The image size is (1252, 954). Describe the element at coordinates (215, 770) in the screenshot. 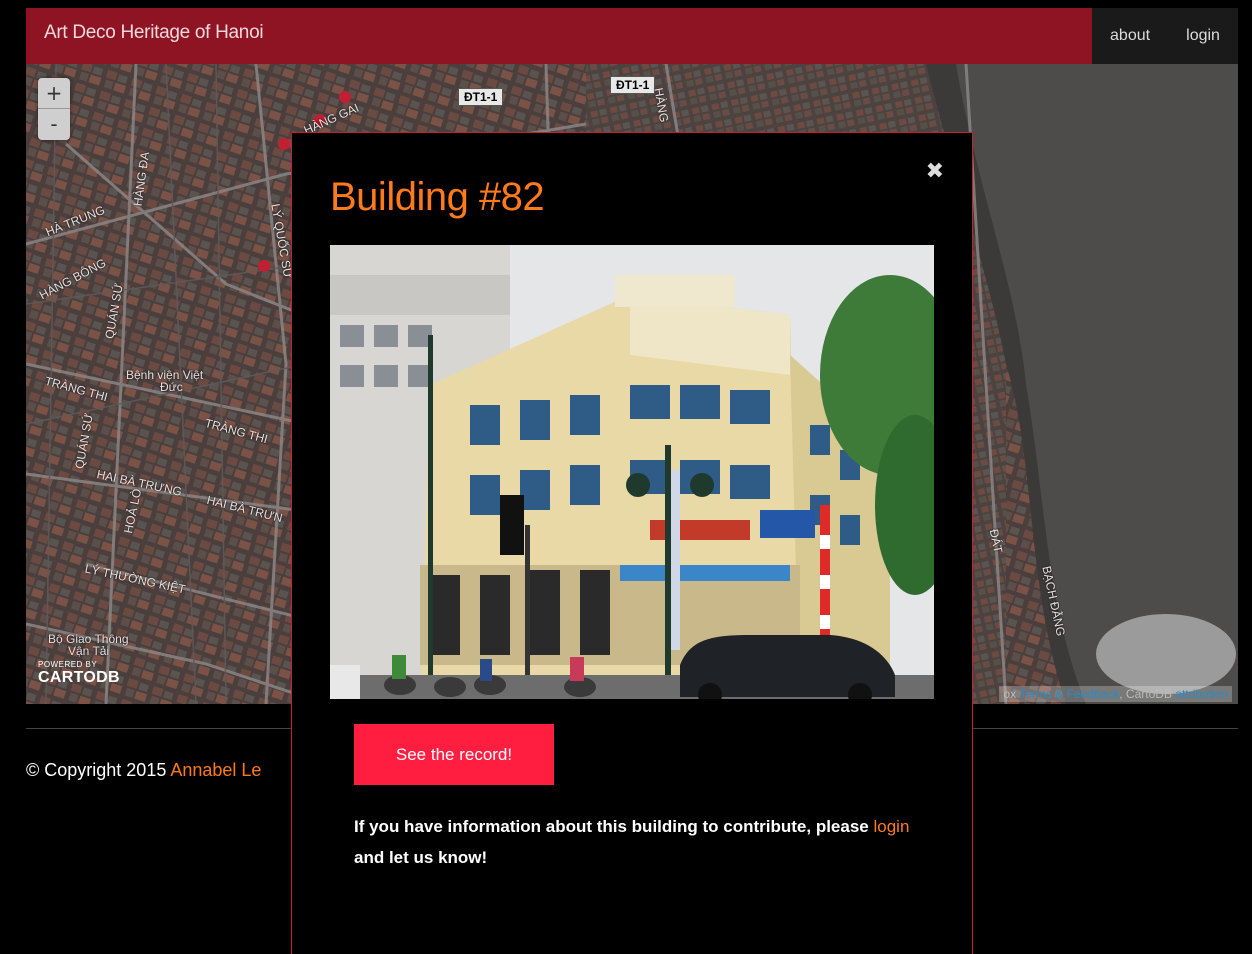

I see `author-link: Annabel Le` at that location.